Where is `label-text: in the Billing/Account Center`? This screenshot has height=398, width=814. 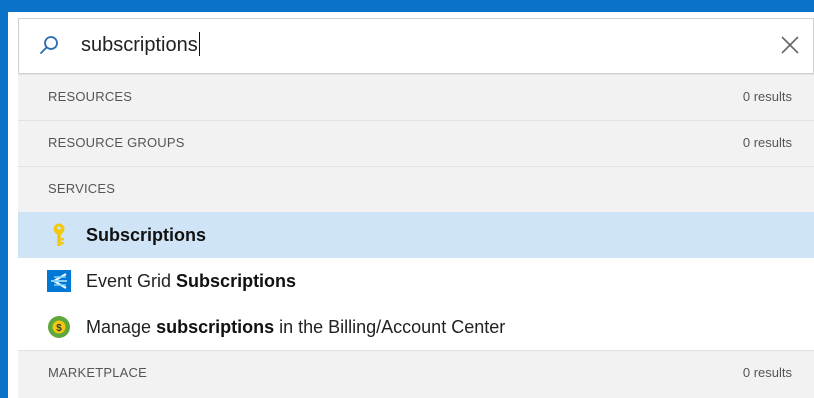 label-text: in the Billing/Account Center is located at coordinates (390, 327).